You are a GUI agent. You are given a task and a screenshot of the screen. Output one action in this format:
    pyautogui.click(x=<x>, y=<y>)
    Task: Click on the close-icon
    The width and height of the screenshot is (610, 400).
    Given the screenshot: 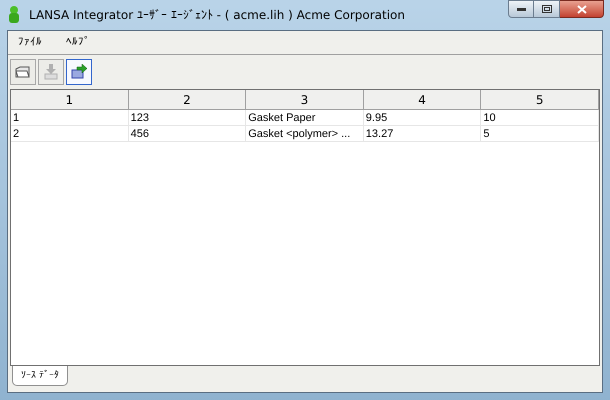 What is the action you would take?
    pyautogui.click(x=581, y=9)
    